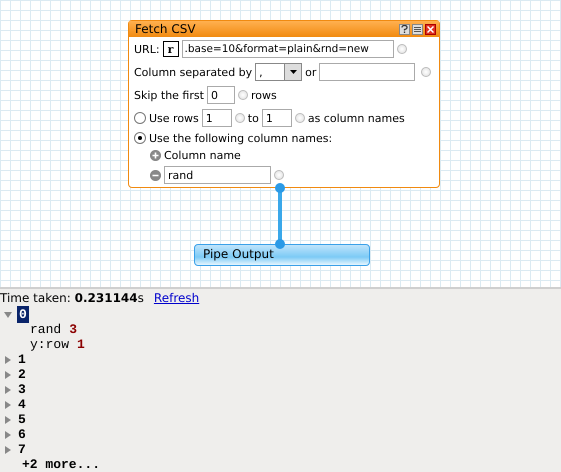 The image size is (561, 472). What do you see at coordinates (23, 314) in the screenshot?
I see `tree-node-label: 0` at bounding box center [23, 314].